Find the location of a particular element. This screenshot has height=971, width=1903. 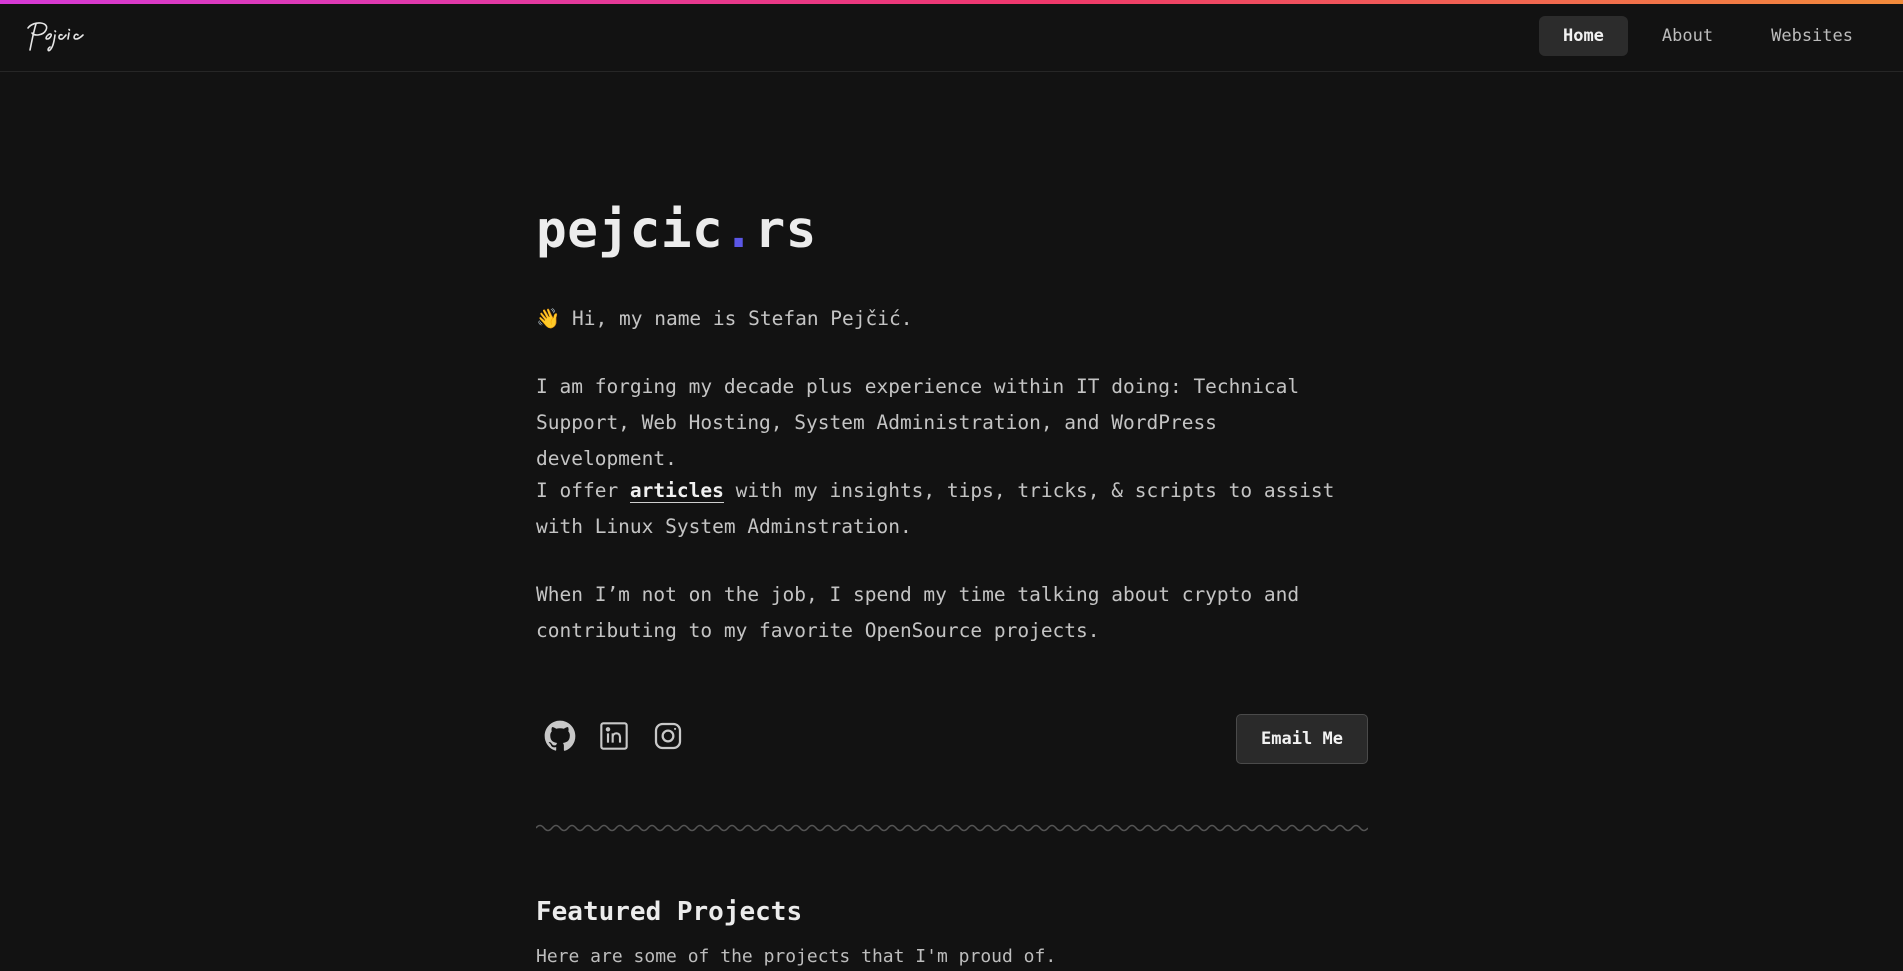

email-me-button: Email Me is located at coordinates (1302, 739).